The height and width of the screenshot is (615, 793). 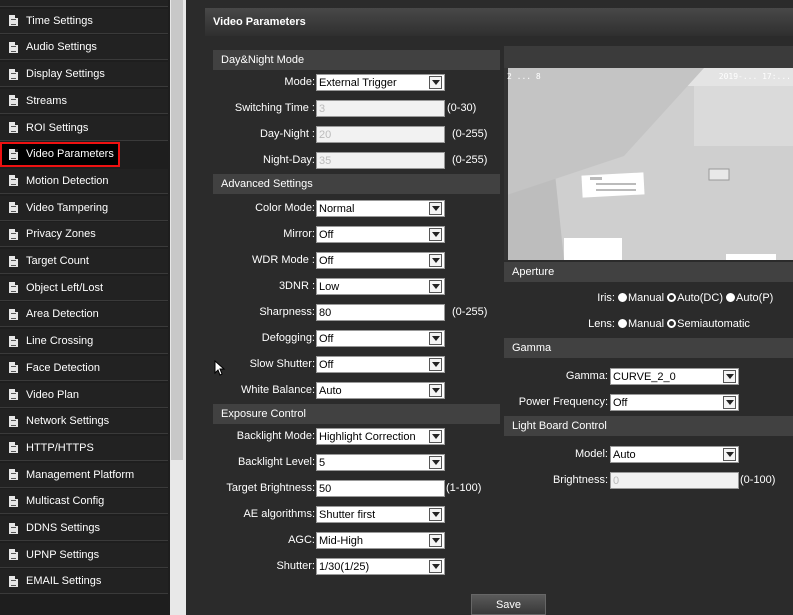 What do you see at coordinates (287, 134) in the screenshot?
I see `day-night-label: Day-Night :` at bounding box center [287, 134].